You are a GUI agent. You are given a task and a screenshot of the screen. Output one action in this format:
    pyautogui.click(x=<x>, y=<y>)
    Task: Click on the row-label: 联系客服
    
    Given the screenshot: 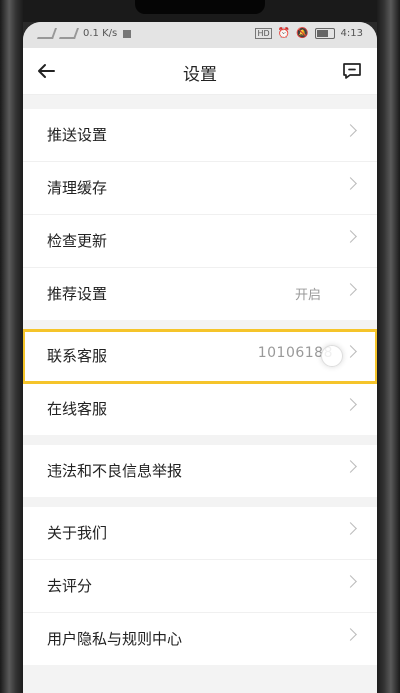 What is the action you would take?
    pyautogui.click(x=77, y=356)
    